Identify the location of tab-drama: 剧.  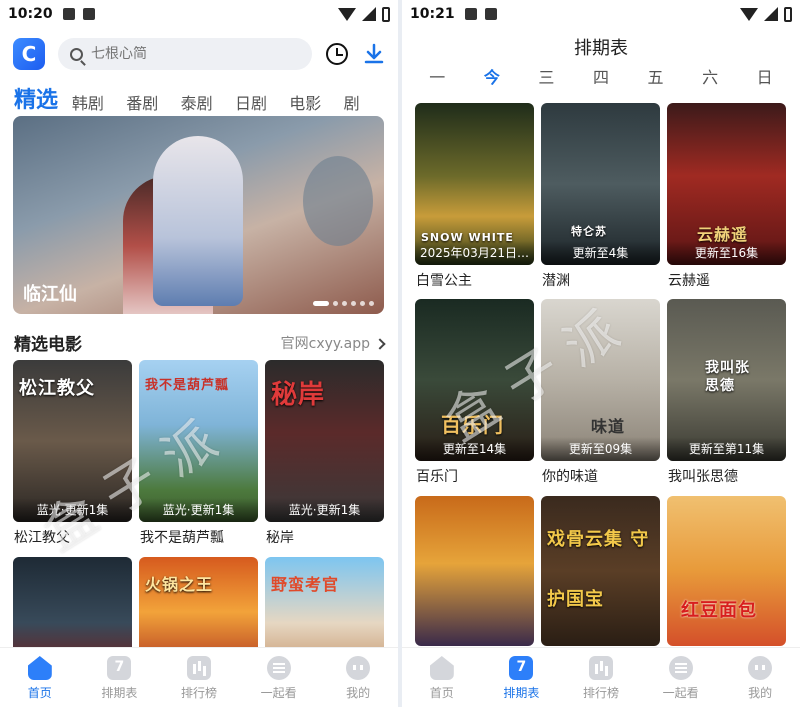
(371, 102).